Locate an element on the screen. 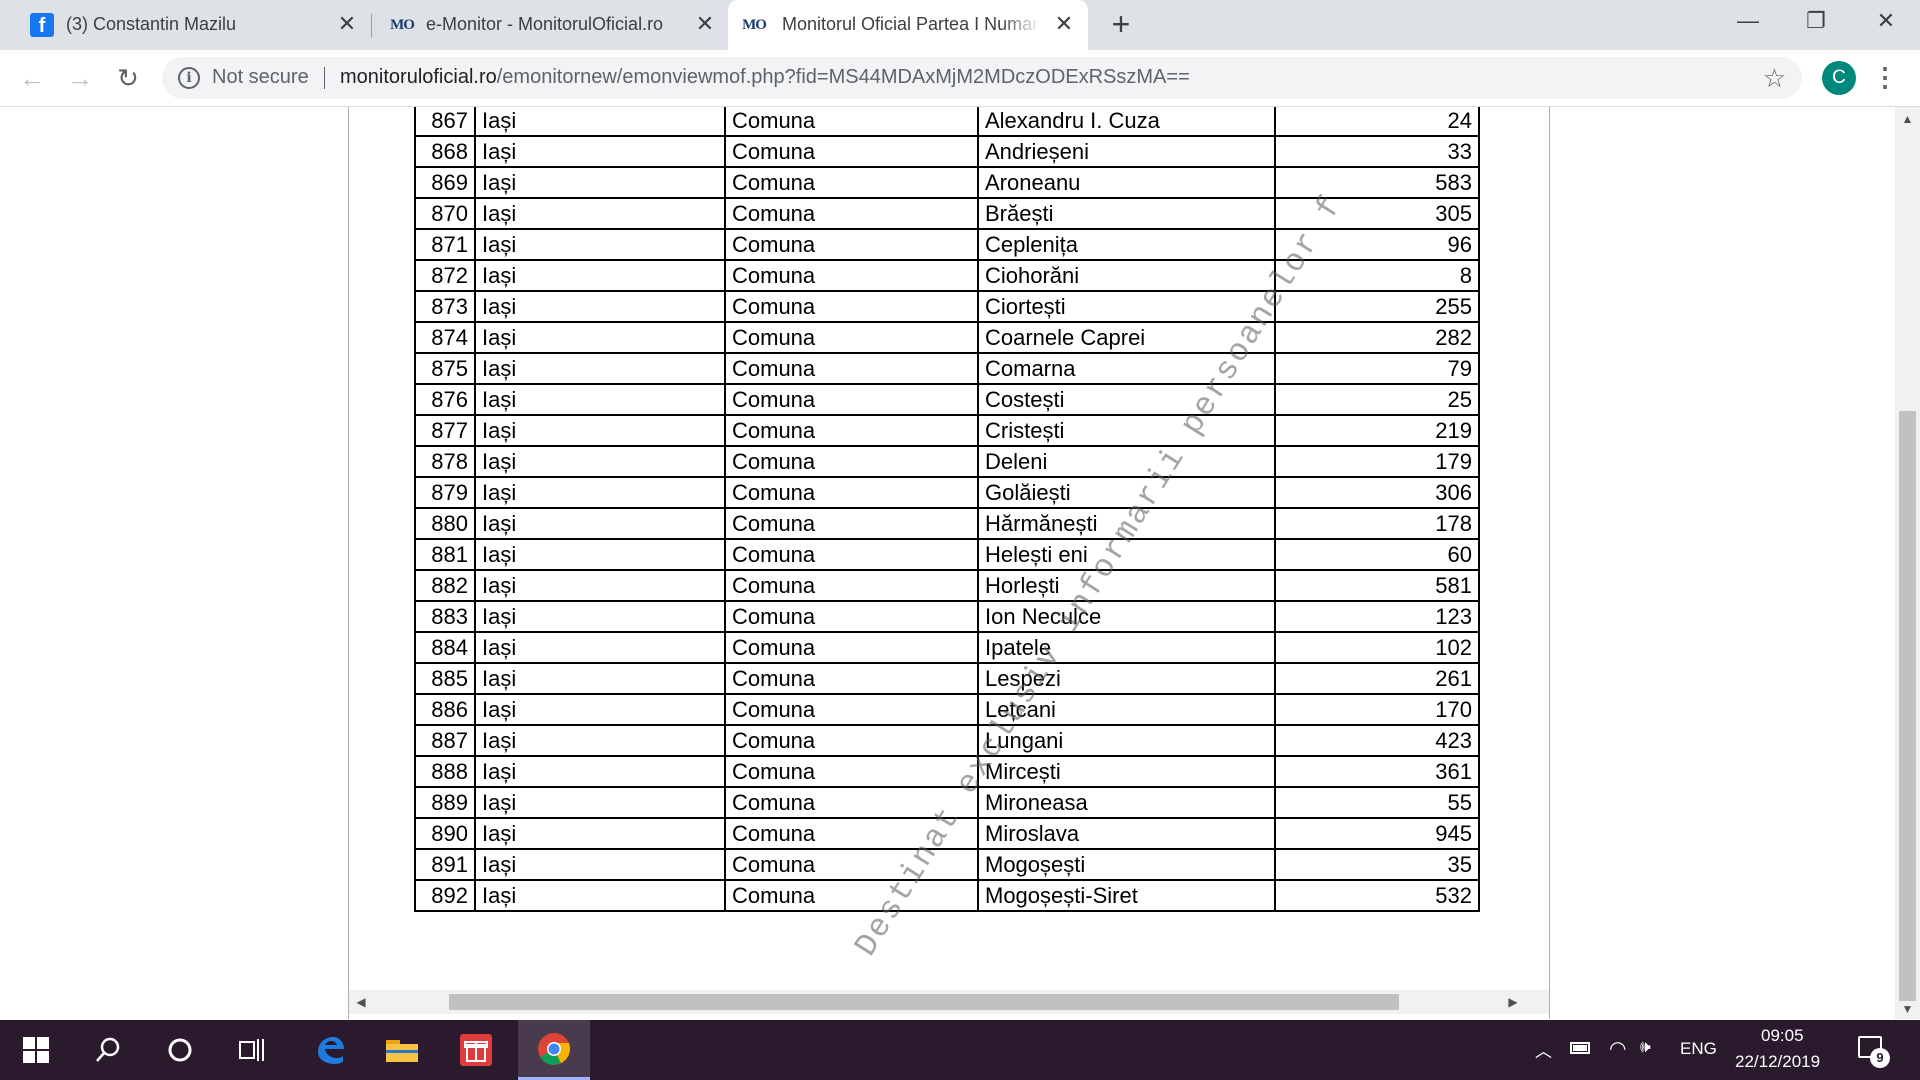 This screenshot has width=1920, height=1080. locality-cell: Mogoșești is located at coordinates (1126, 864).